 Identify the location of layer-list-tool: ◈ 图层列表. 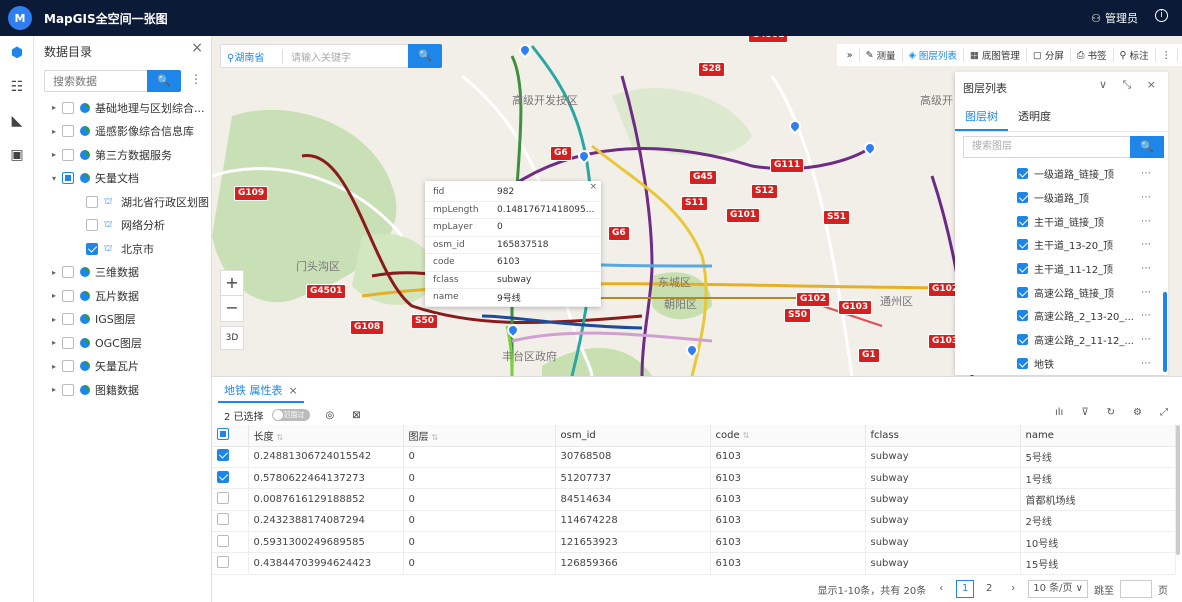
(933, 55).